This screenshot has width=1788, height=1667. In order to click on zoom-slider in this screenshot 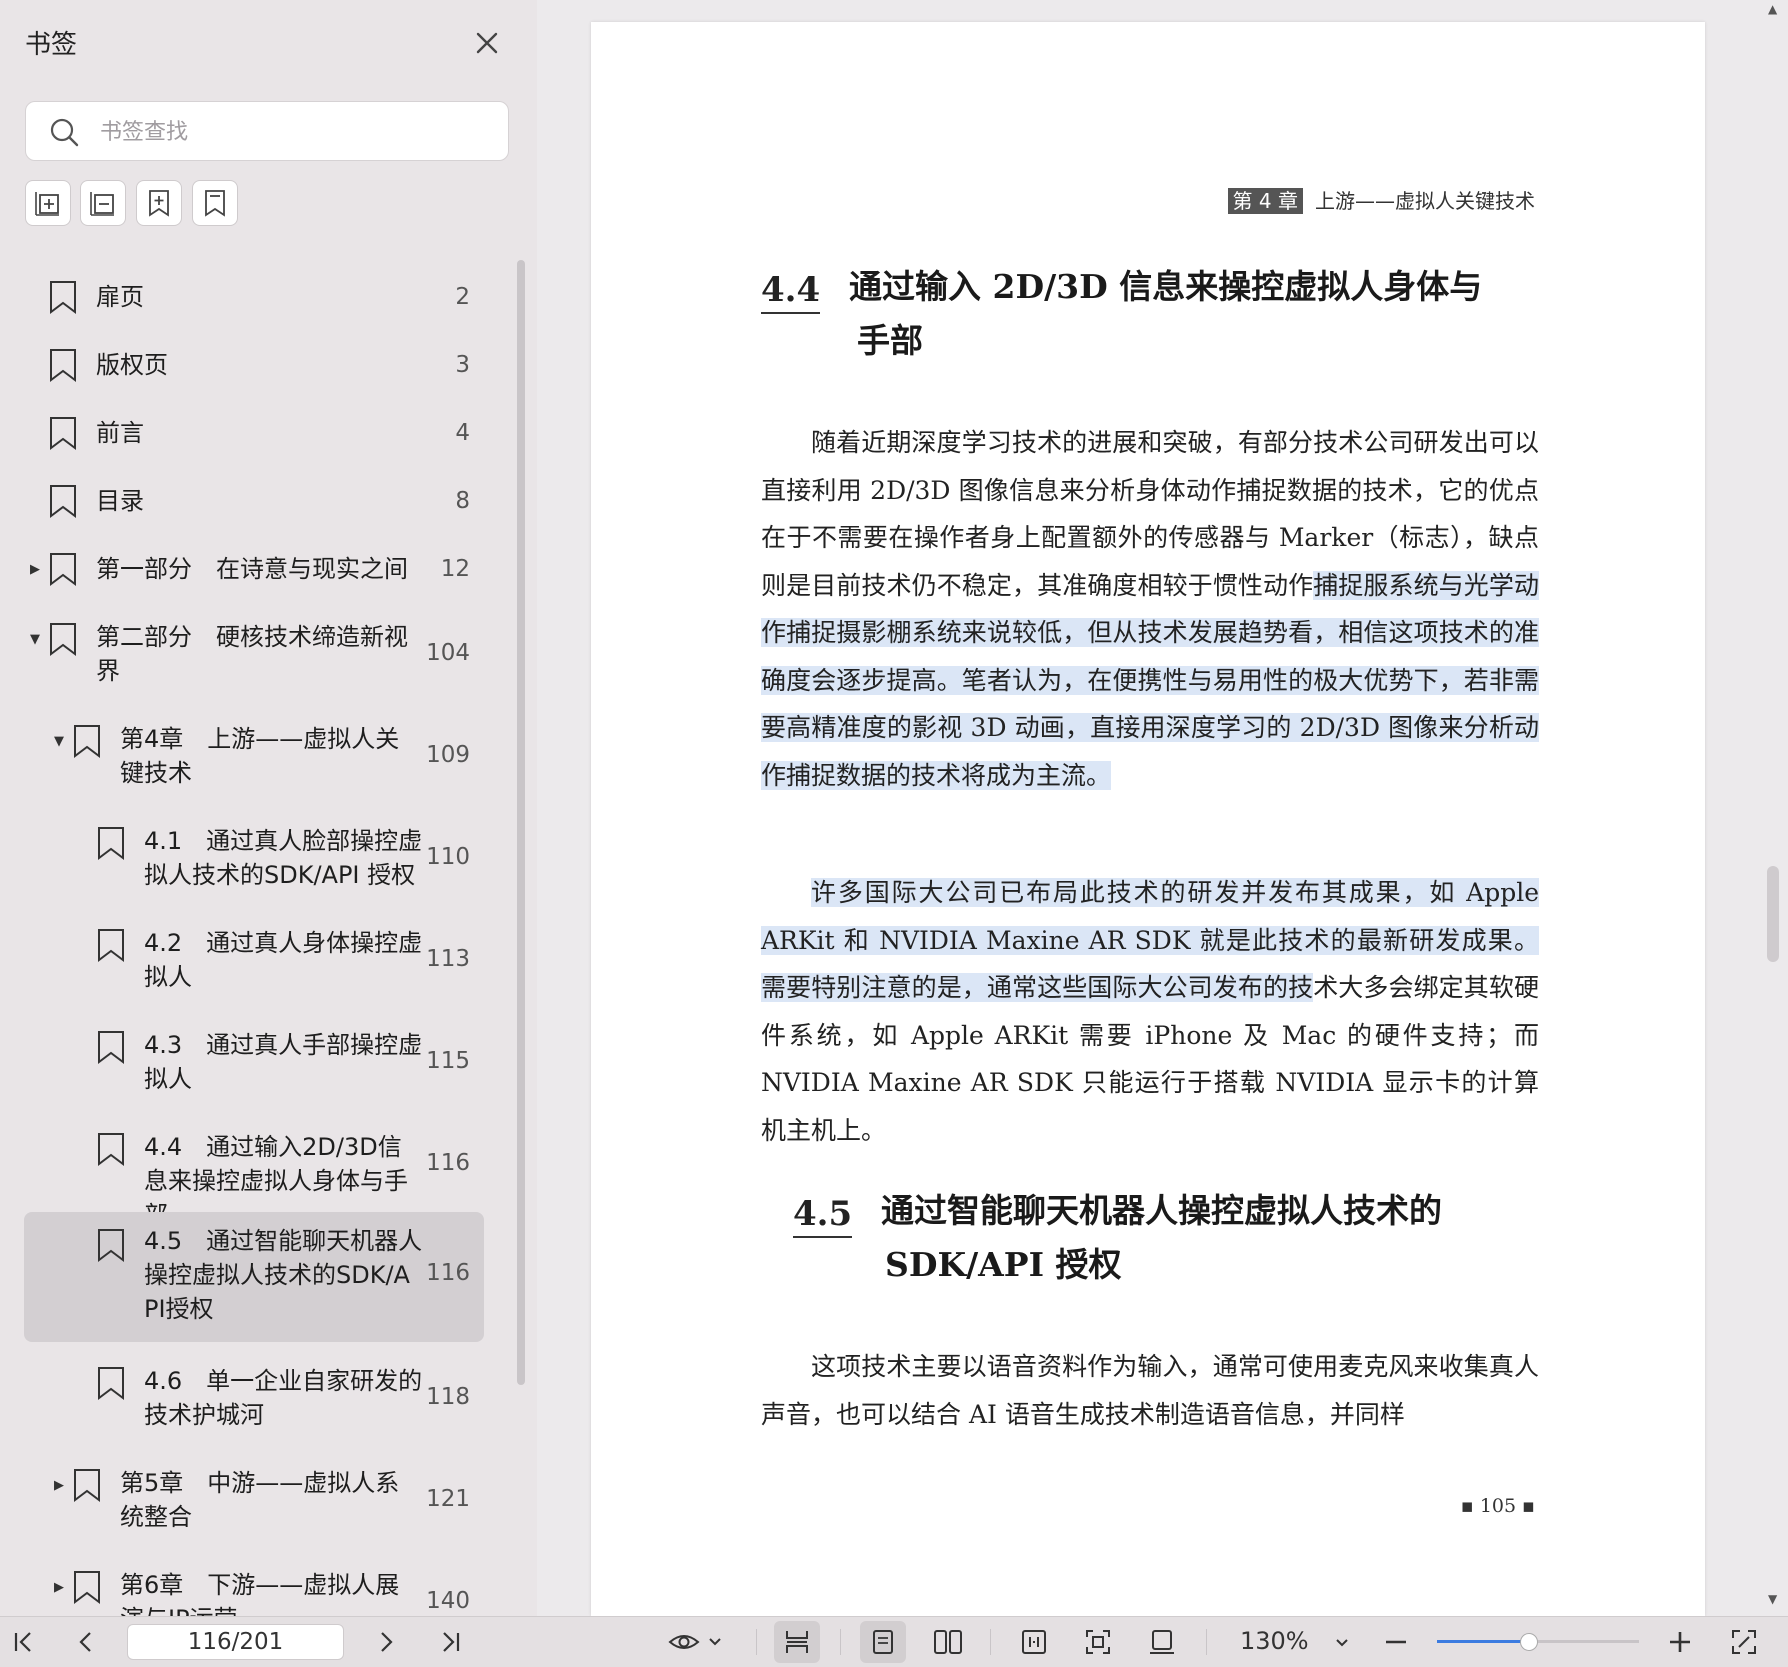, I will do `click(1538, 1642)`.